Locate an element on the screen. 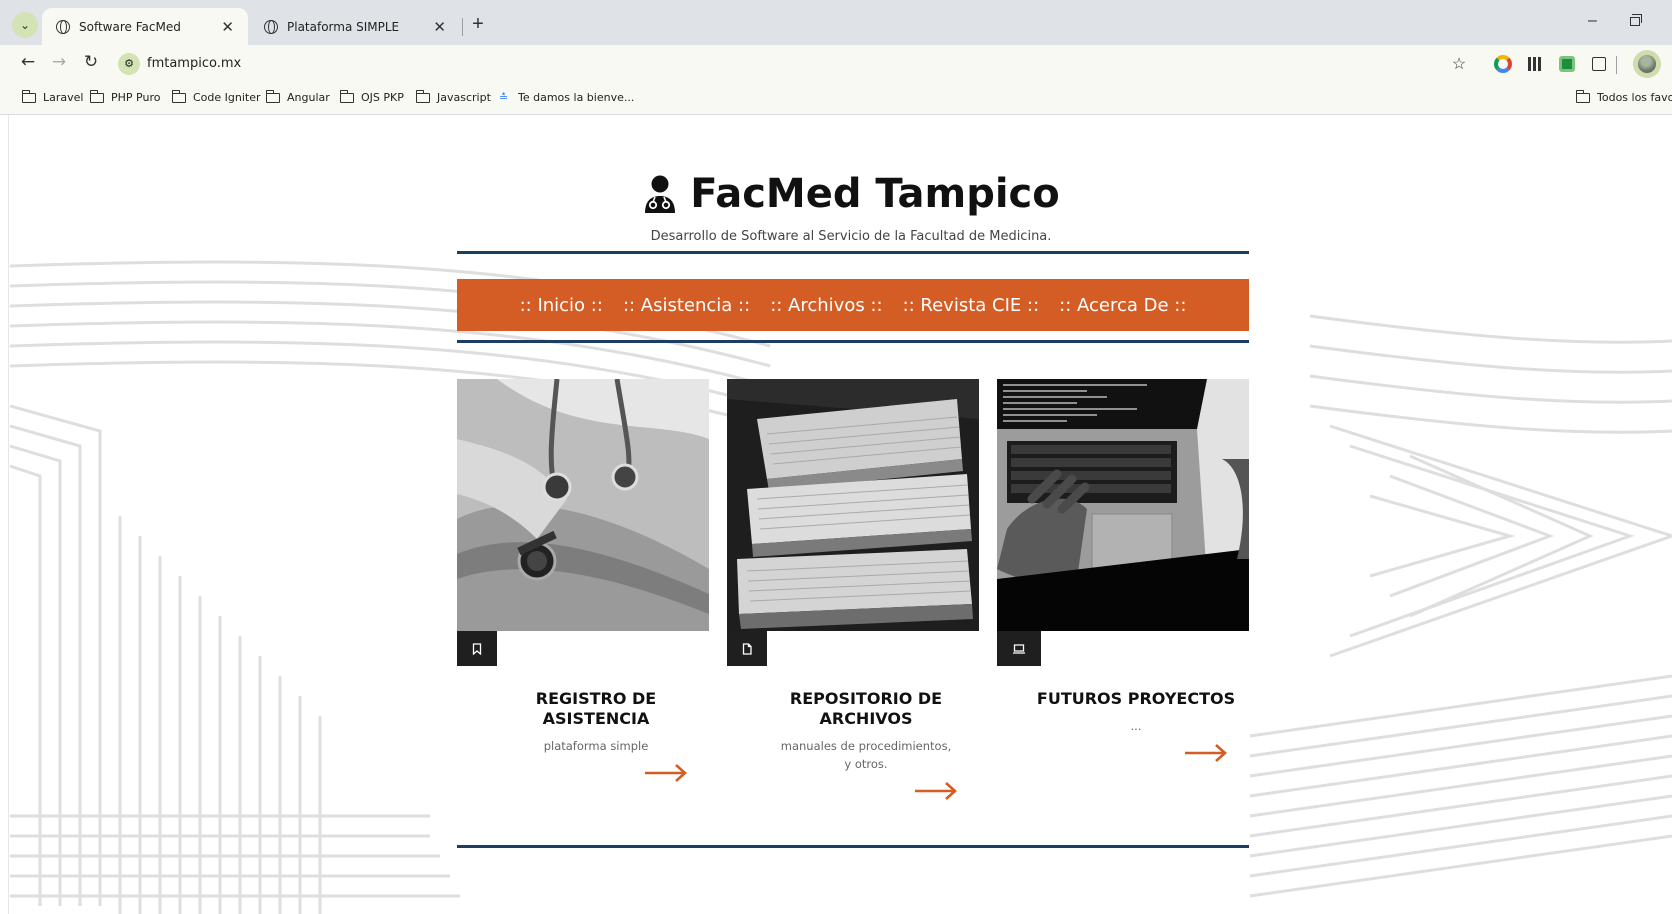 This screenshot has height=914, width=1672. qr-code-icon is located at coordinates (1535, 64).